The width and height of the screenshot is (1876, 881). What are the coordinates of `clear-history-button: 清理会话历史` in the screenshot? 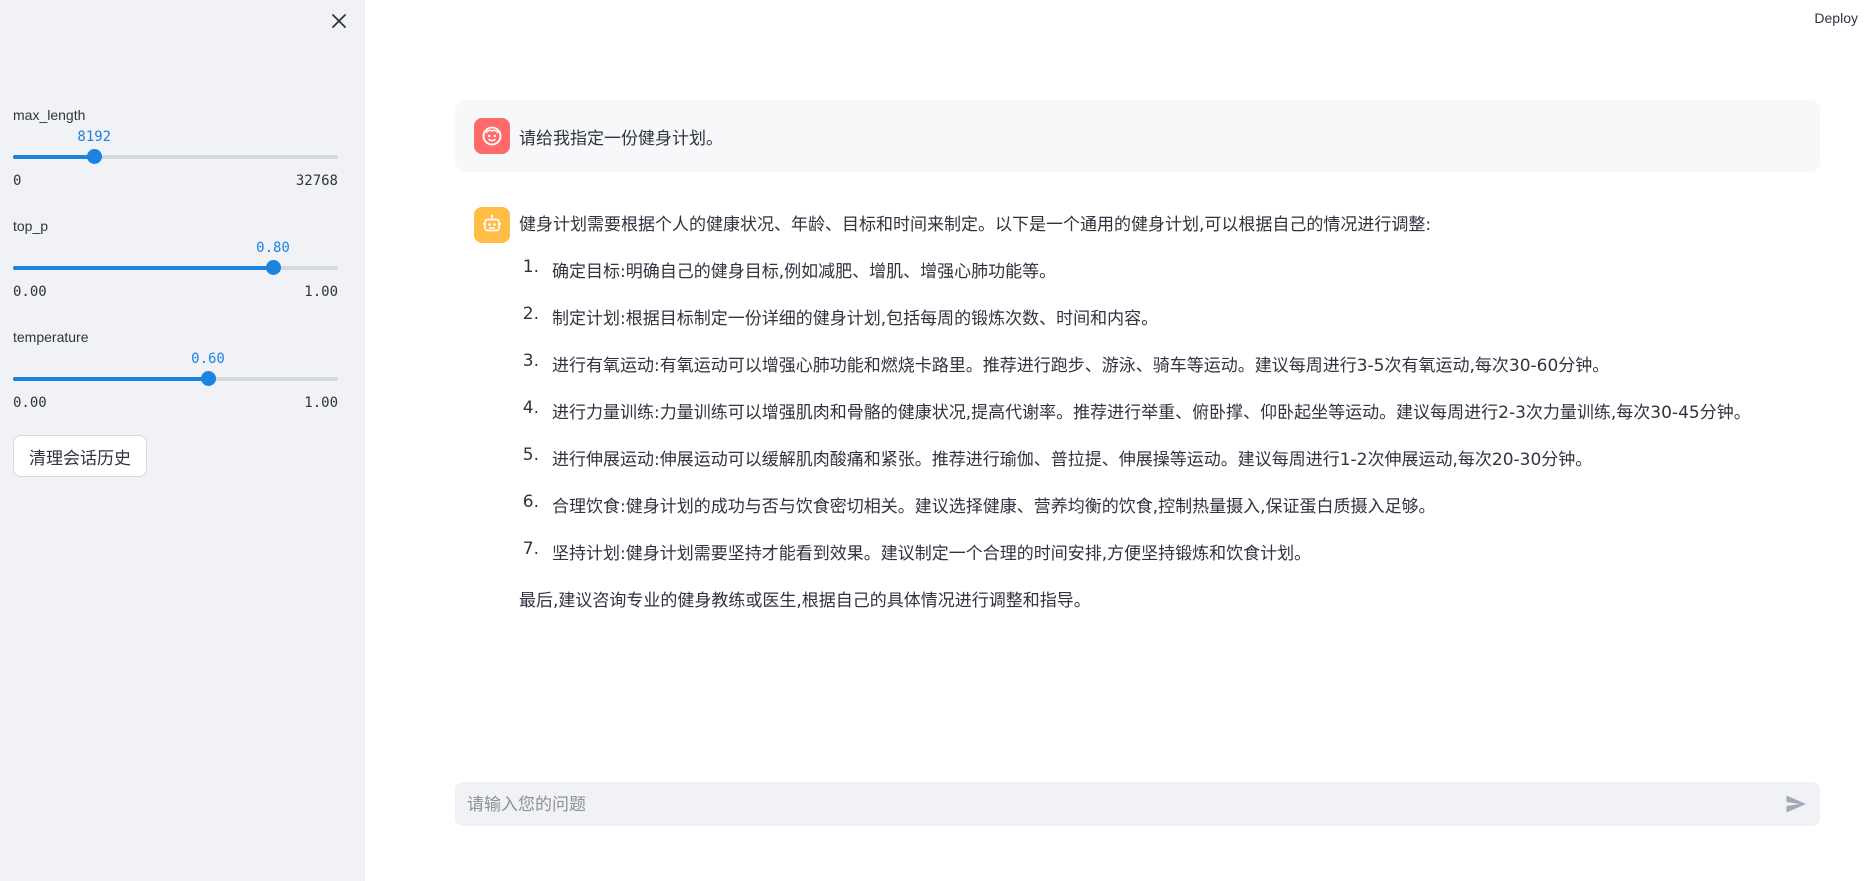 It's located at (80, 456).